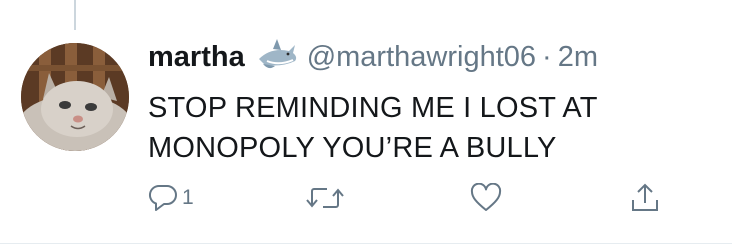 The height and width of the screenshot is (244, 732). Describe the element at coordinates (196, 57) in the screenshot. I see `display-name: martha` at that location.